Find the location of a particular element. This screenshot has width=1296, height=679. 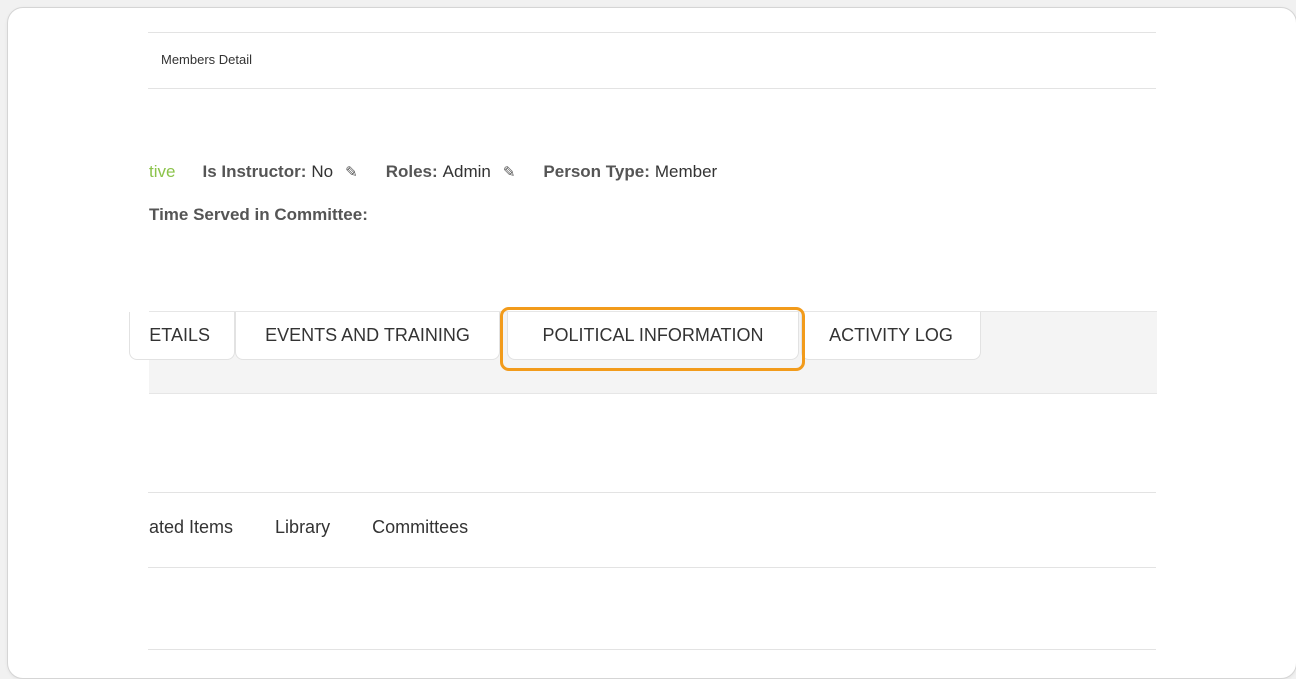

tab-political-information: POLITICAL INFORMATION is located at coordinates (653, 336).